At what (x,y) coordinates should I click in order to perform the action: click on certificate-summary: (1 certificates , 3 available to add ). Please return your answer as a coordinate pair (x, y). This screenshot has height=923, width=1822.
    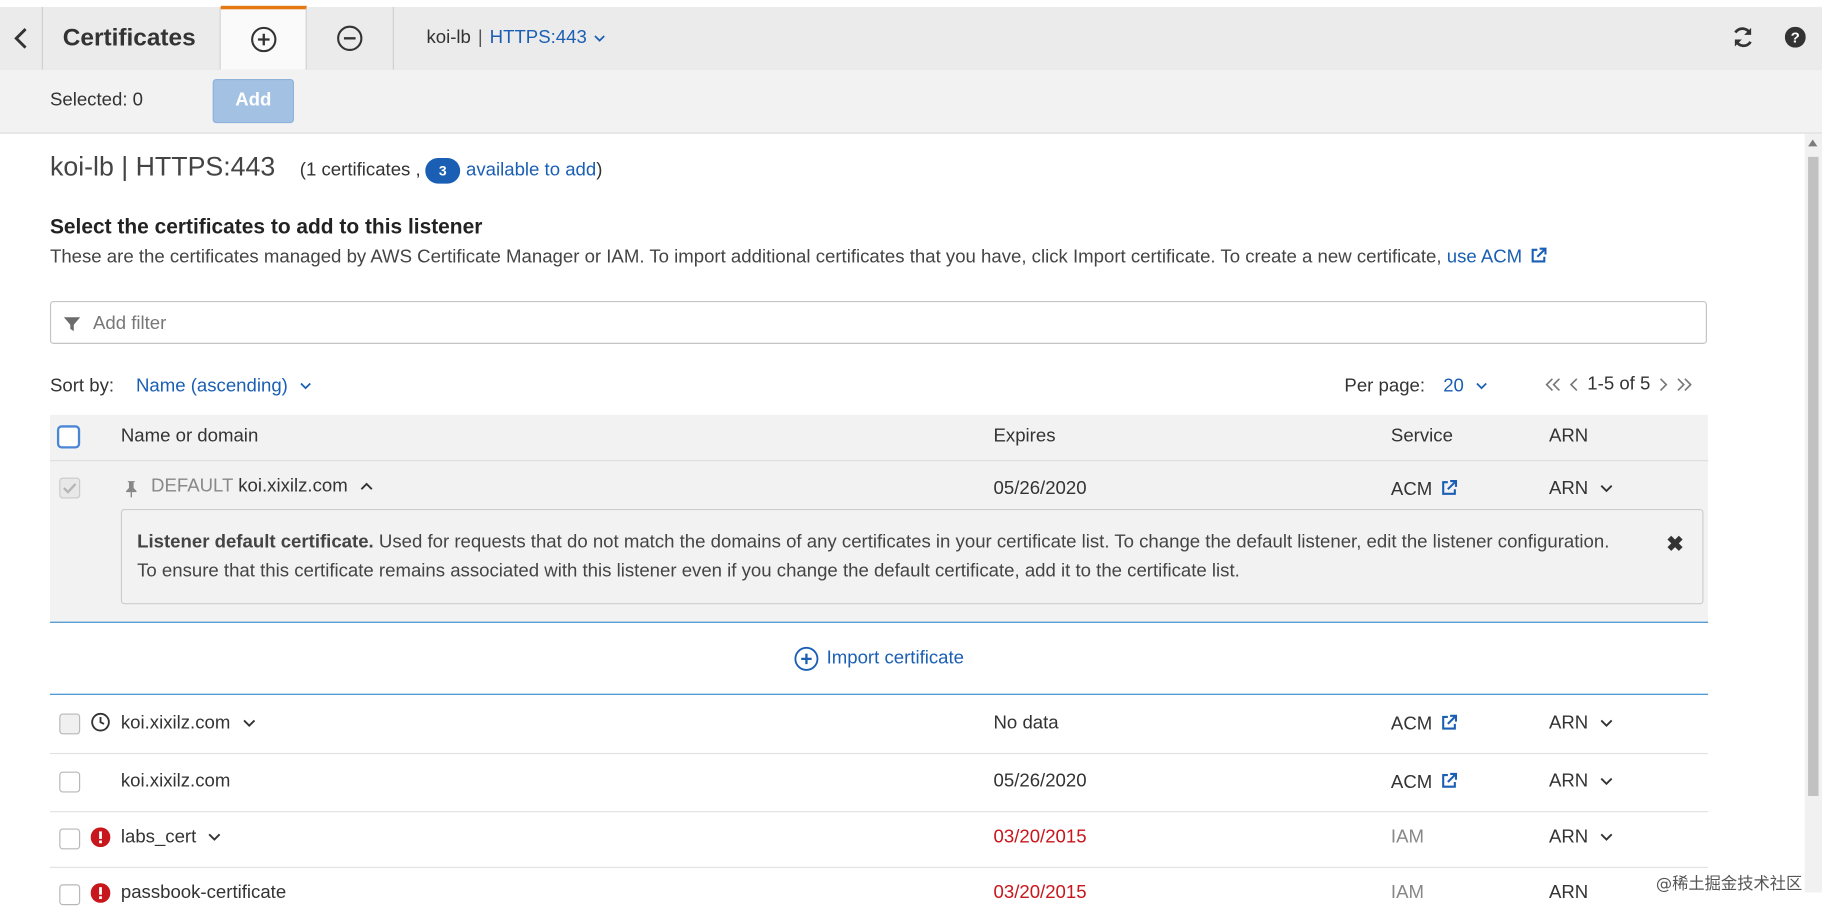
    Looking at the image, I should click on (451, 171).